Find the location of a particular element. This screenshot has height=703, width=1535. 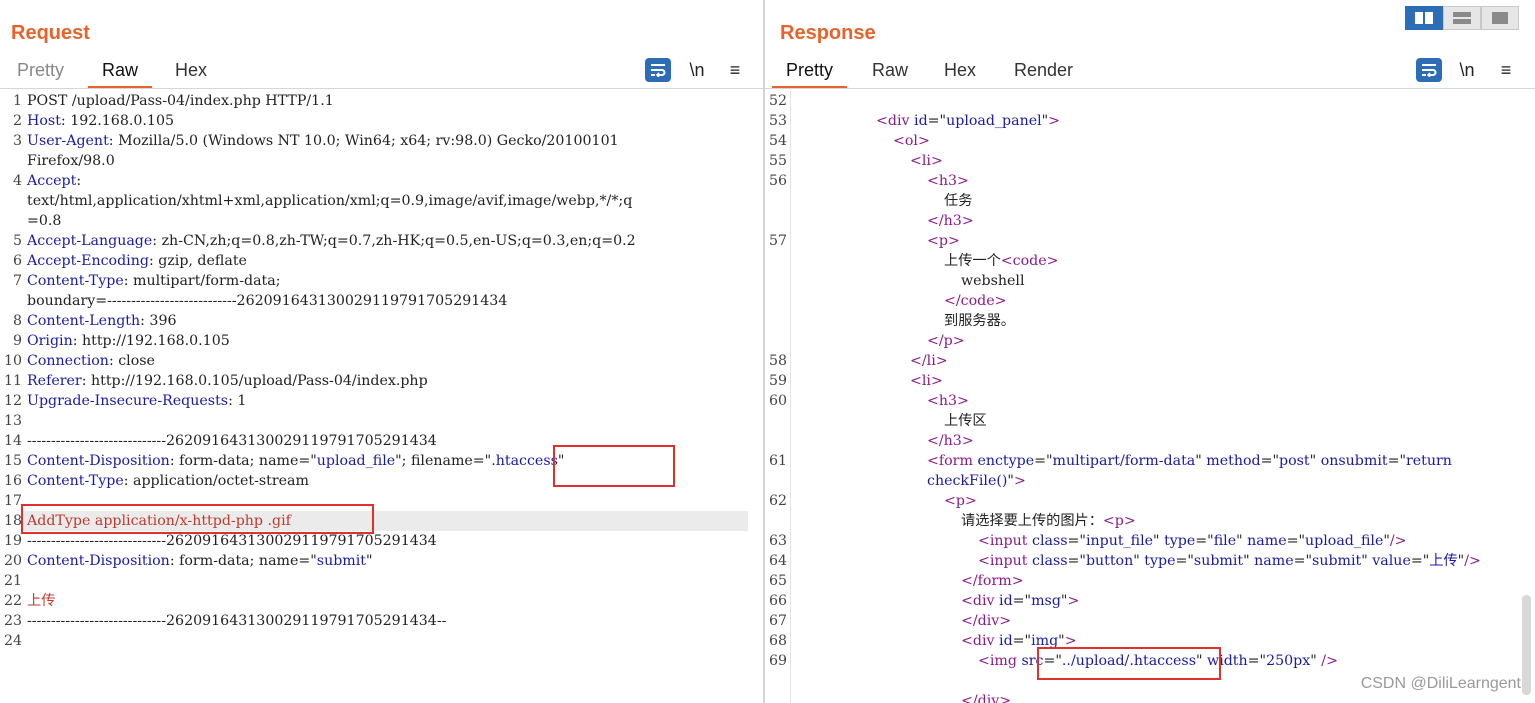

token: upload_panel is located at coordinates (994, 121).